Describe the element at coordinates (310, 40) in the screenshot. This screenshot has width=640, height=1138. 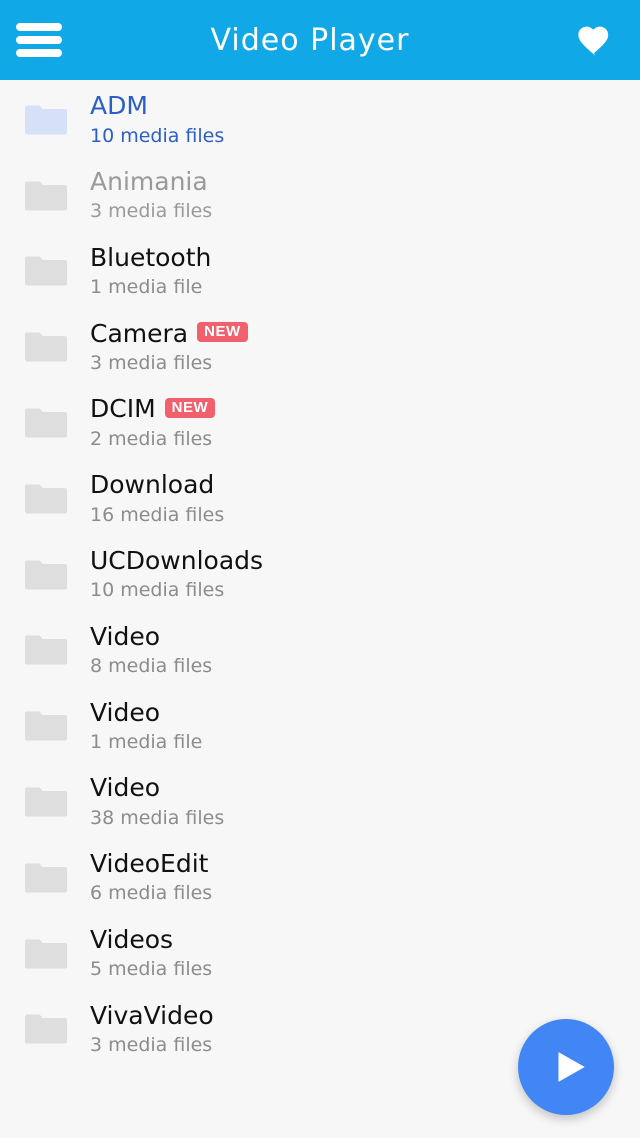
I see `page-title: Video Player` at that location.